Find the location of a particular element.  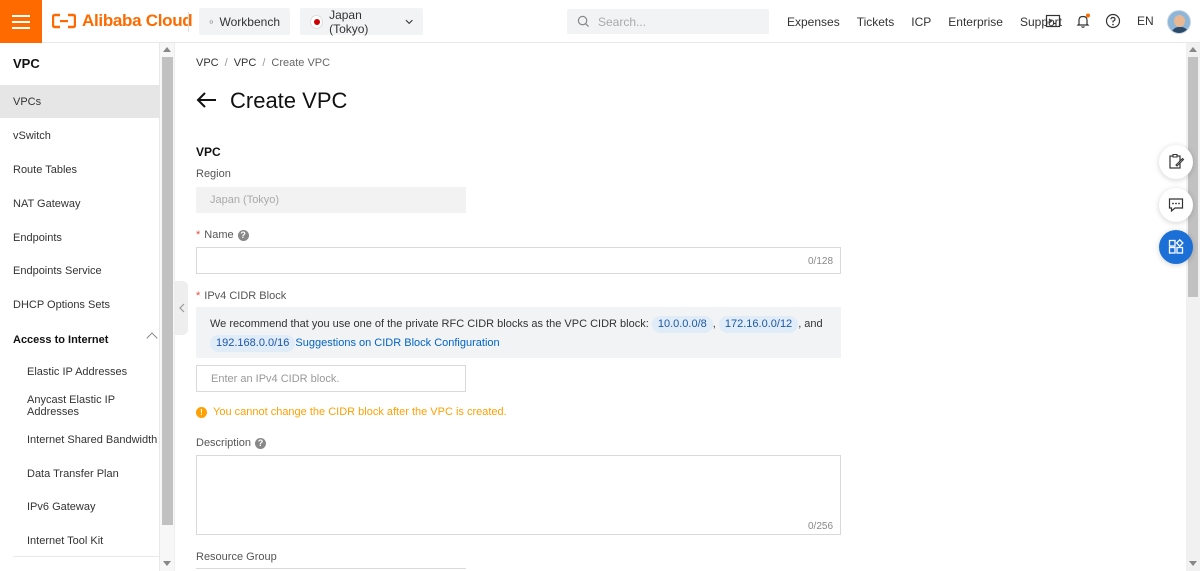

breadcrumb-current: Create VPC is located at coordinates (301, 63).